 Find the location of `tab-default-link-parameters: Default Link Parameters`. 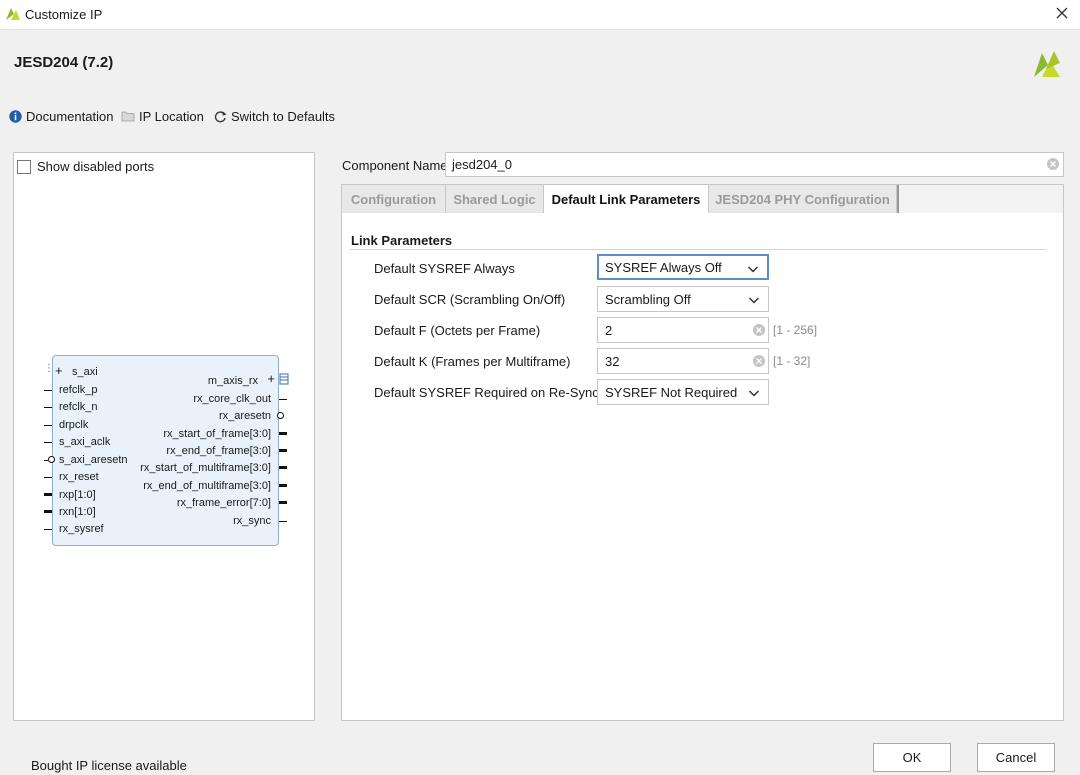

tab-default-link-parameters: Default Link Parameters is located at coordinates (626, 199).